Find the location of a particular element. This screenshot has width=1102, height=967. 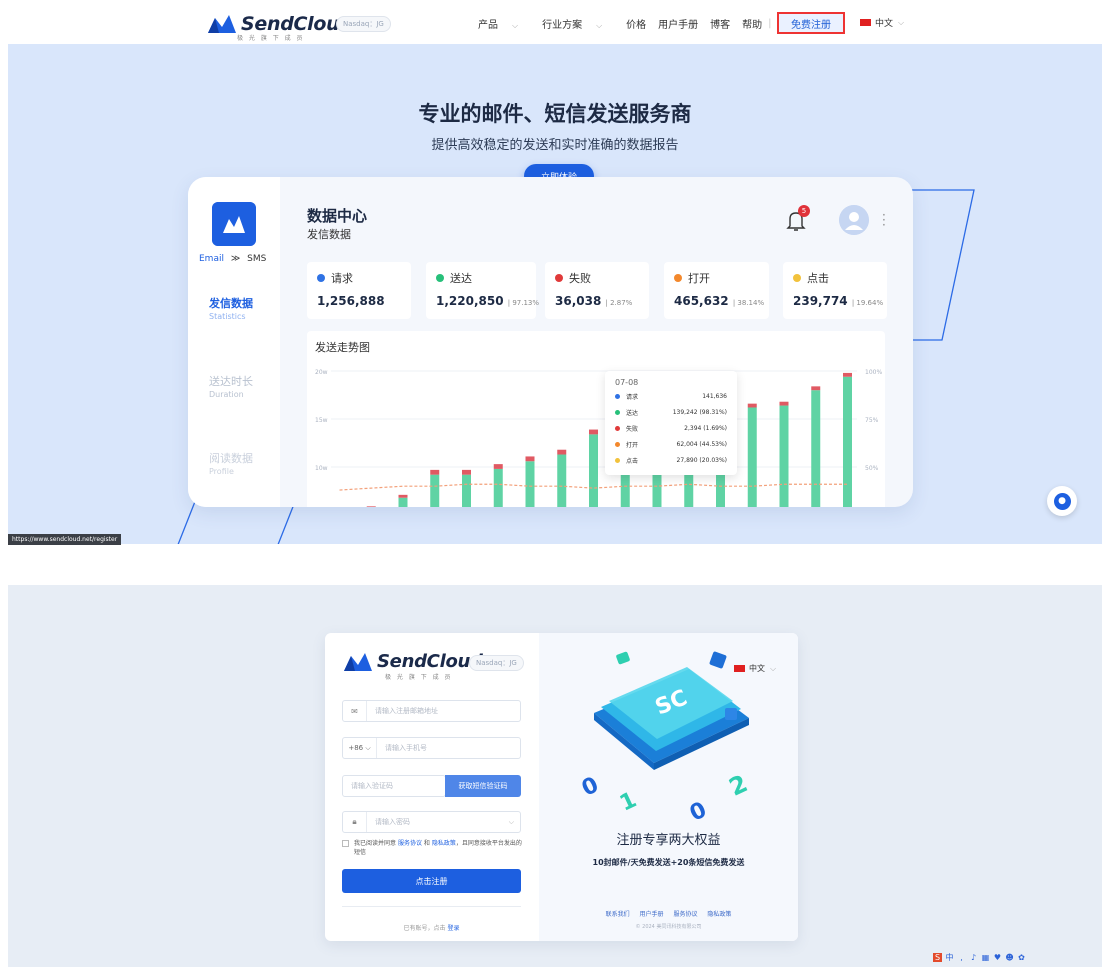

tray-keyboard-icon: ▦ is located at coordinates (985, 957).